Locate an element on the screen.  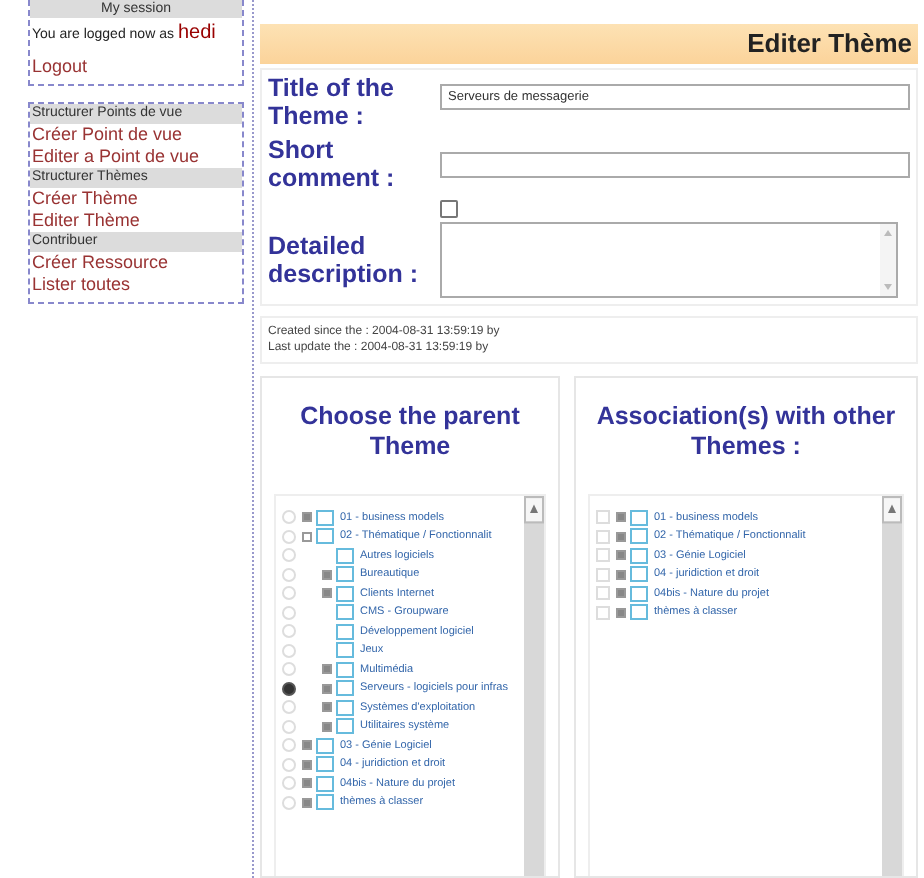
input-field is located at coordinates (675, 164).